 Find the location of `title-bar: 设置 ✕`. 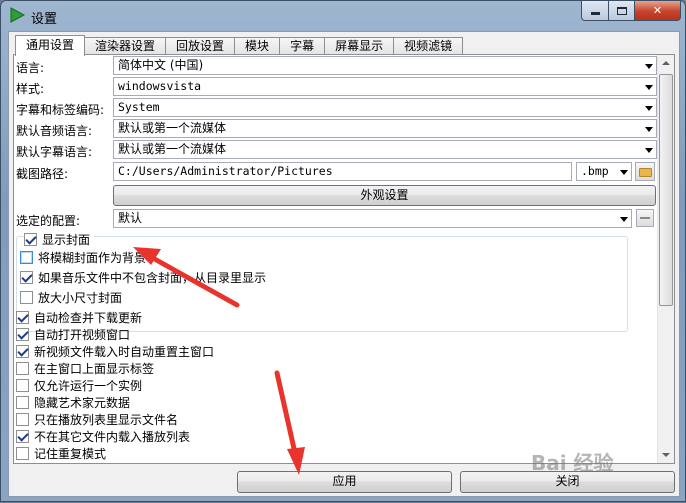

title-bar: 设置 ✕ is located at coordinates (343, 16).